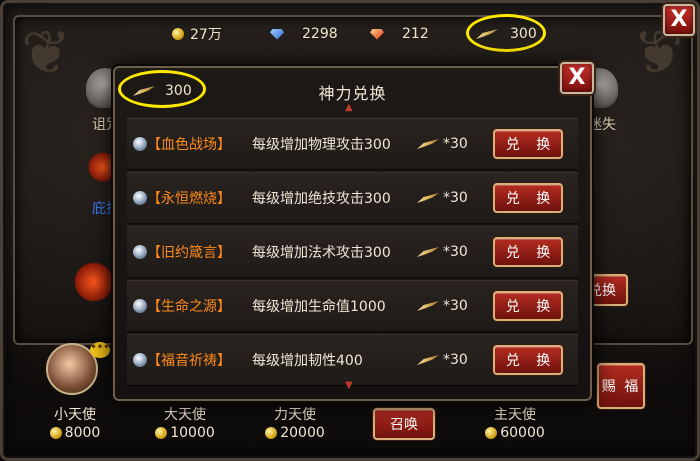  Describe the element at coordinates (602, 125) in the screenshot. I see `lost-label: 迷失` at that location.